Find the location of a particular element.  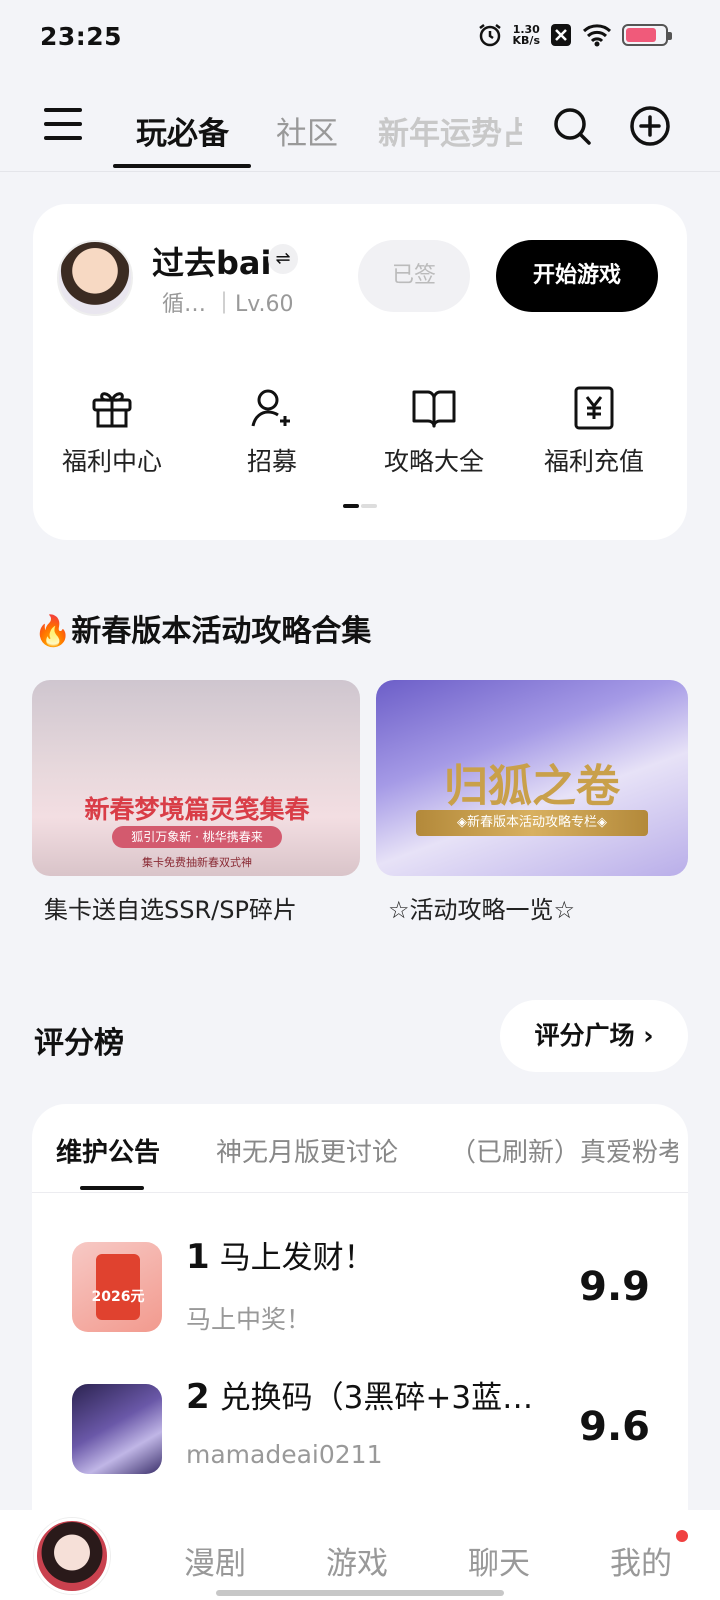

list-item-subtitle: 马上中奖！ is located at coordinates (249, 1319).